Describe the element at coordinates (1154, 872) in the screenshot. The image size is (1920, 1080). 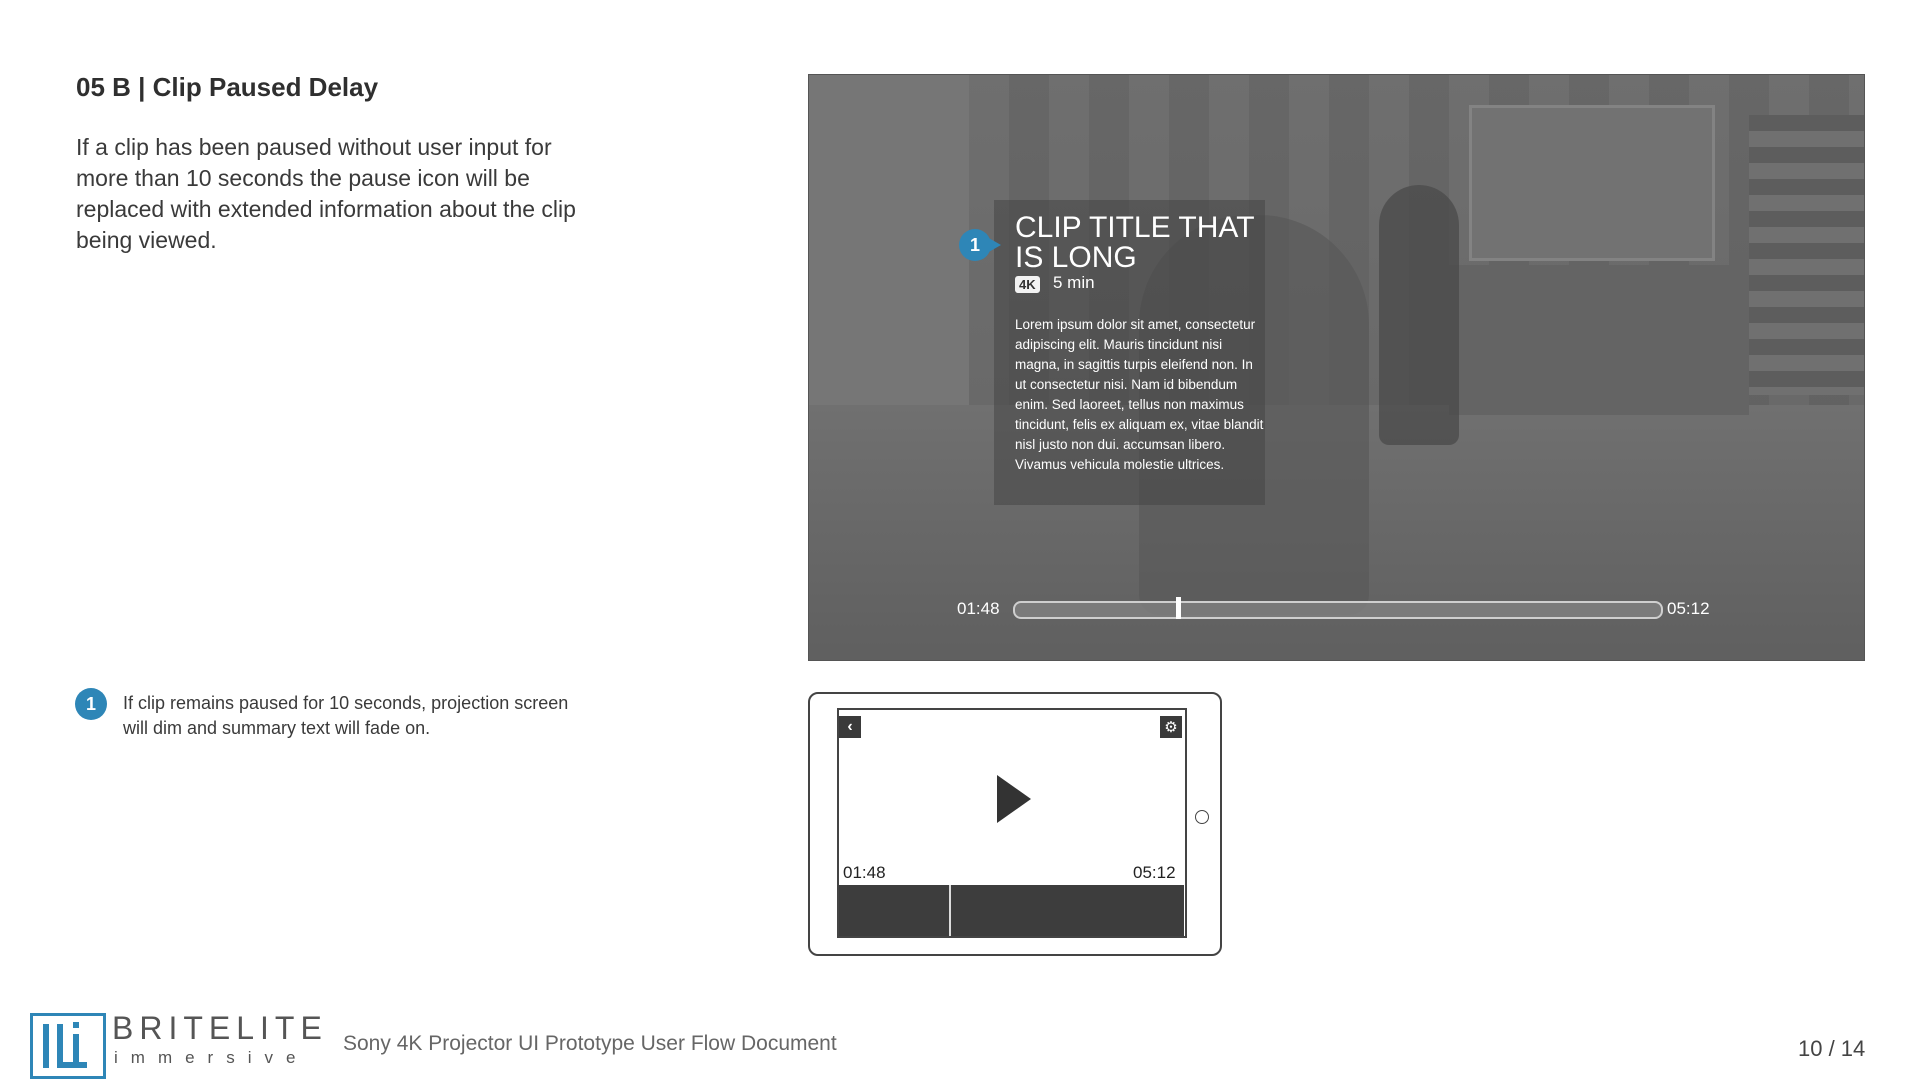
I see `tablet-total-time: 05:12` at that location.